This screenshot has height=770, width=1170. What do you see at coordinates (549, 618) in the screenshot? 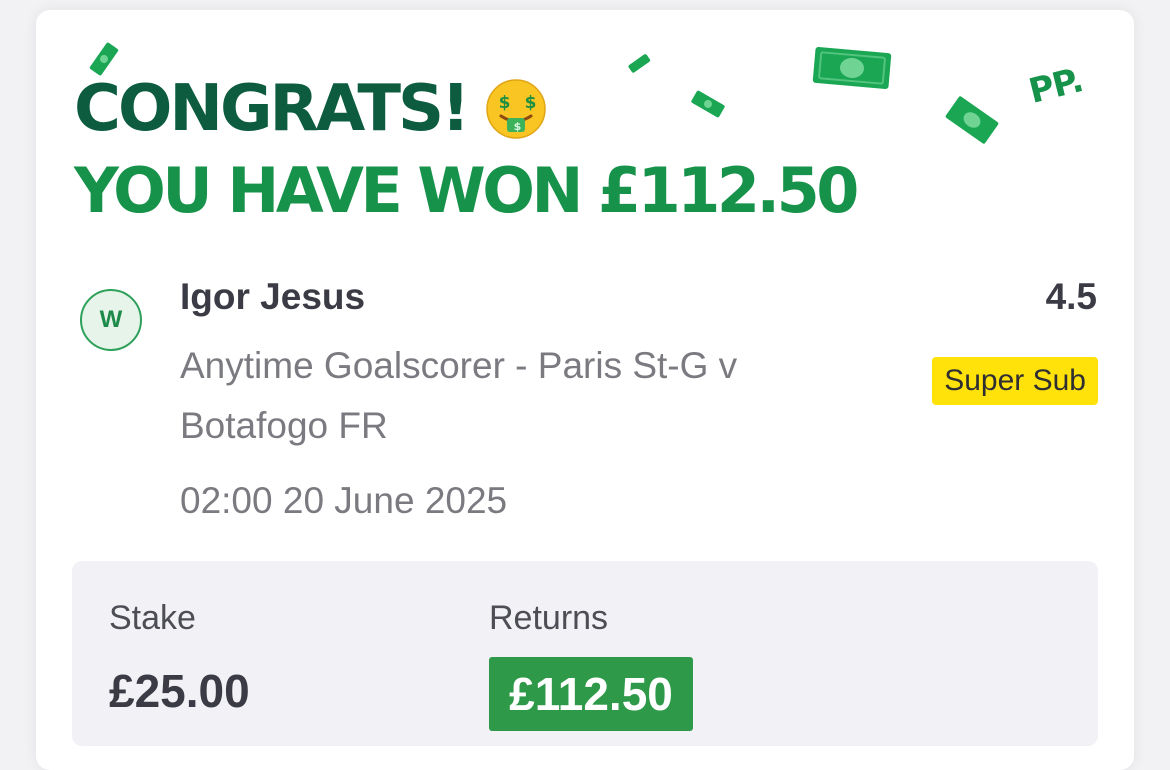
I see `returns-label: Returns` at bounding box center [549, 618].